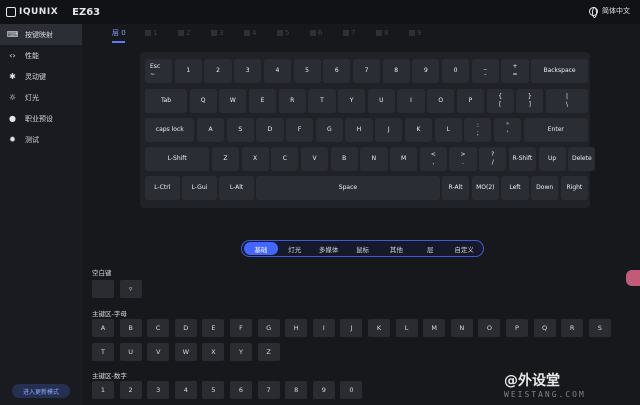  Describe the element at coordinates (609, 12) in the screenshot. I see `language-selector: 简体中文` at that location.